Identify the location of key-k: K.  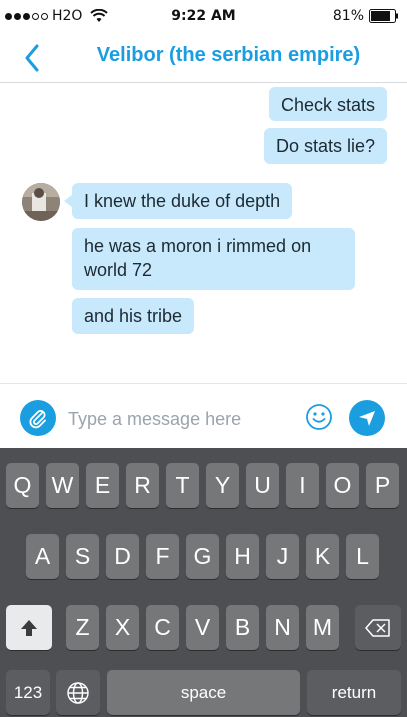
(322, 556).